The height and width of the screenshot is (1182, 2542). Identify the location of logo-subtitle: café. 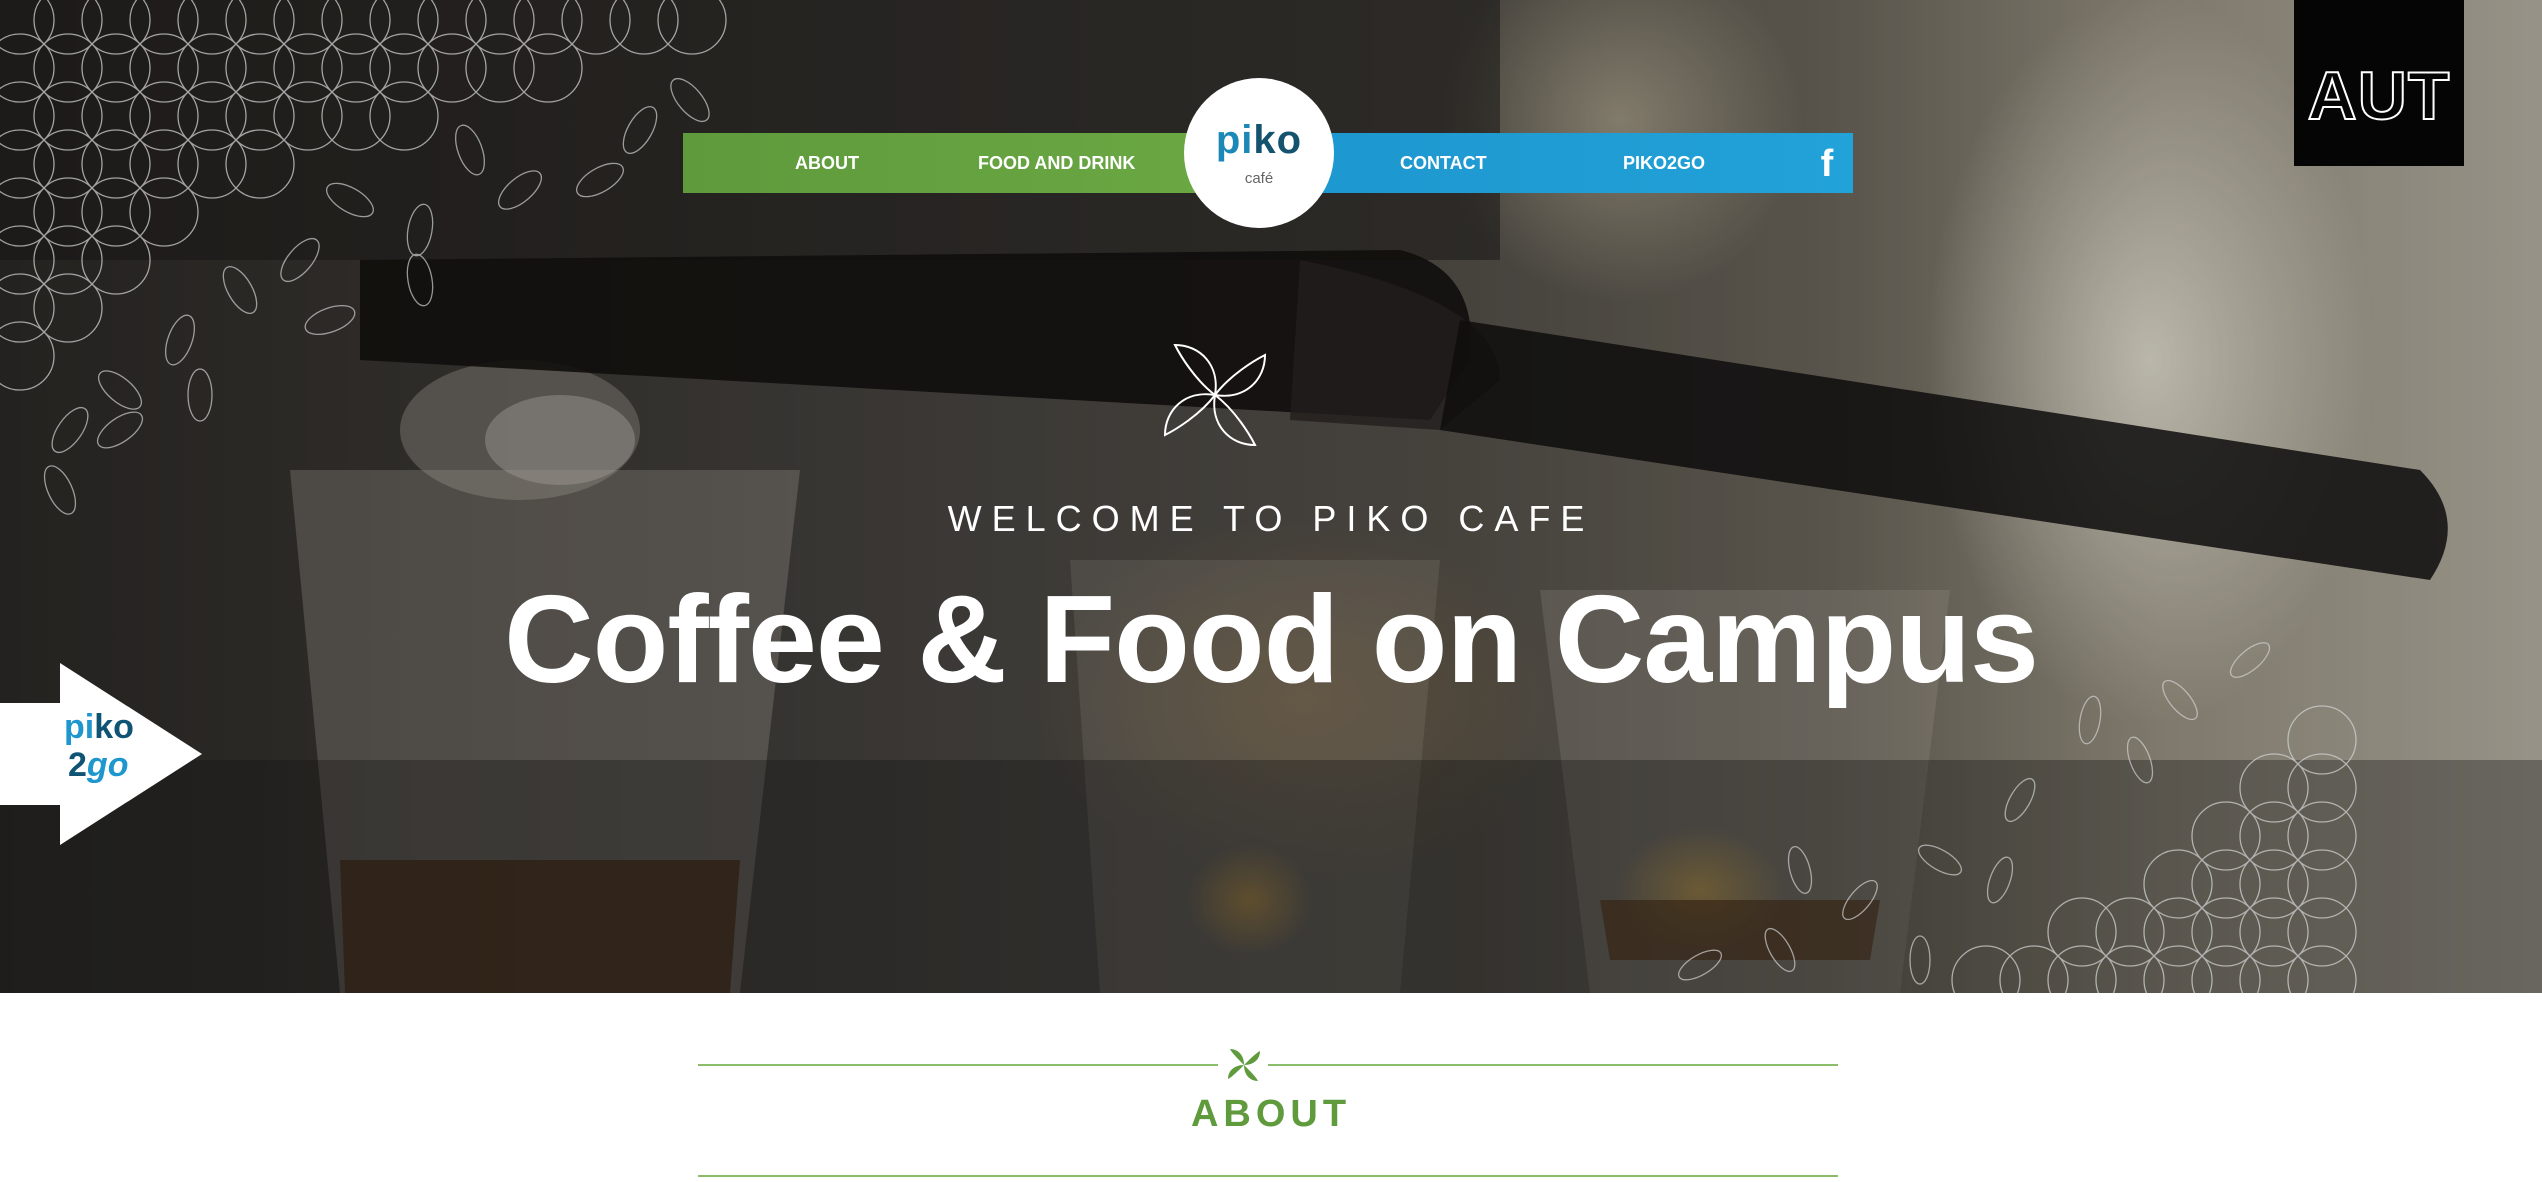
(1259, 178).